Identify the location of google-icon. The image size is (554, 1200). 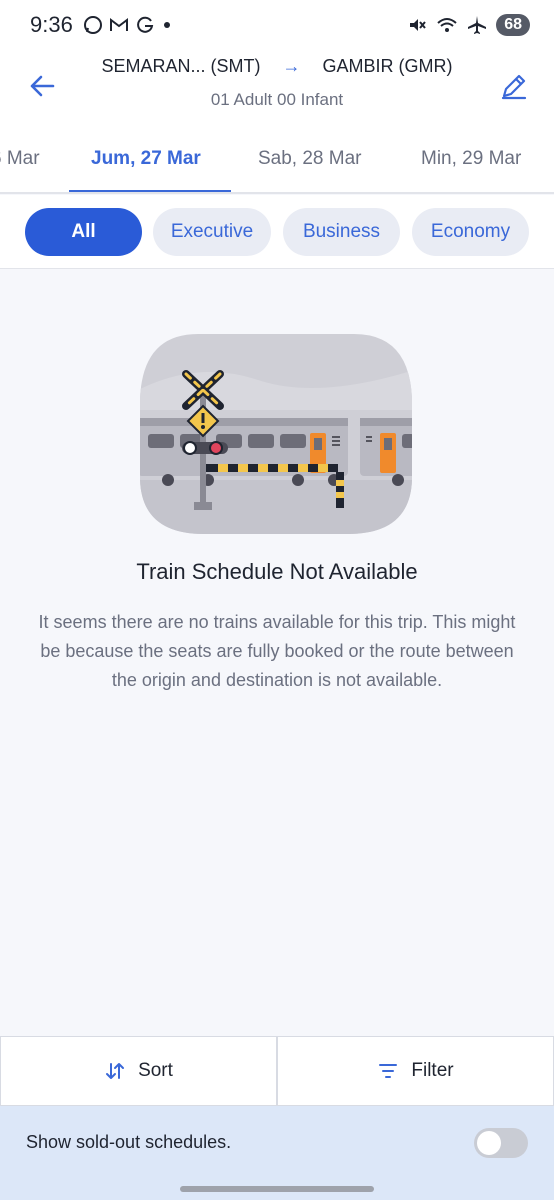
(145, 24).